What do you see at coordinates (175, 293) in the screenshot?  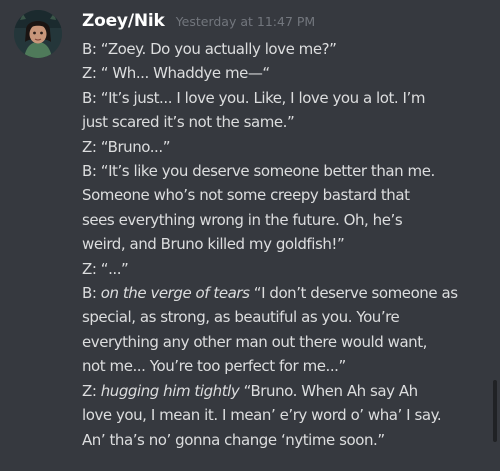 I see `action-text: on the verge of tears` at bounding box center [175, 293].